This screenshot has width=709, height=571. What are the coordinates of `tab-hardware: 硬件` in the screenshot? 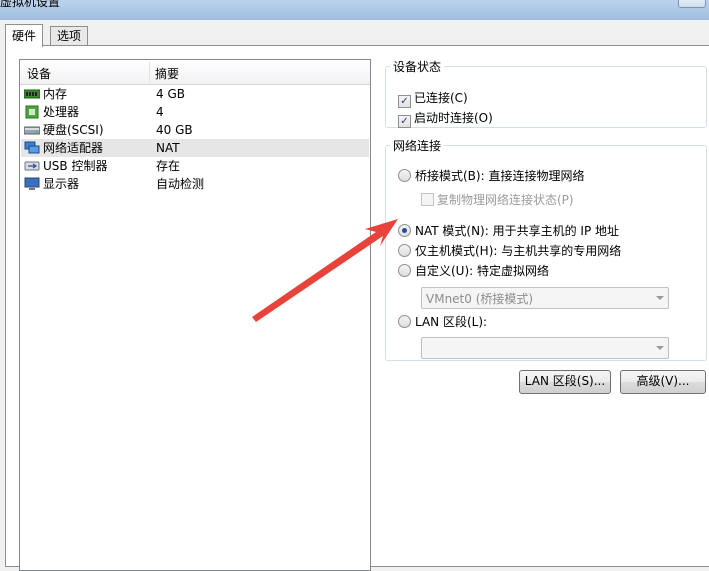 It's located at (24, 35).